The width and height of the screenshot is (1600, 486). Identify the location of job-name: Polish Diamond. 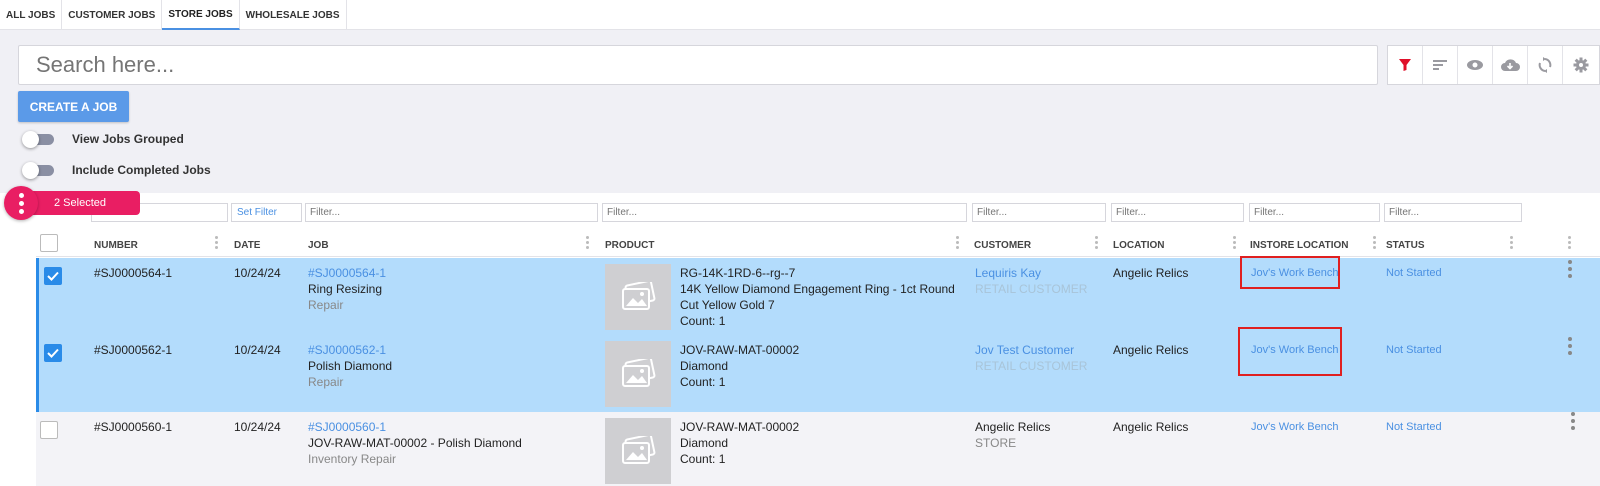
(350, 366).